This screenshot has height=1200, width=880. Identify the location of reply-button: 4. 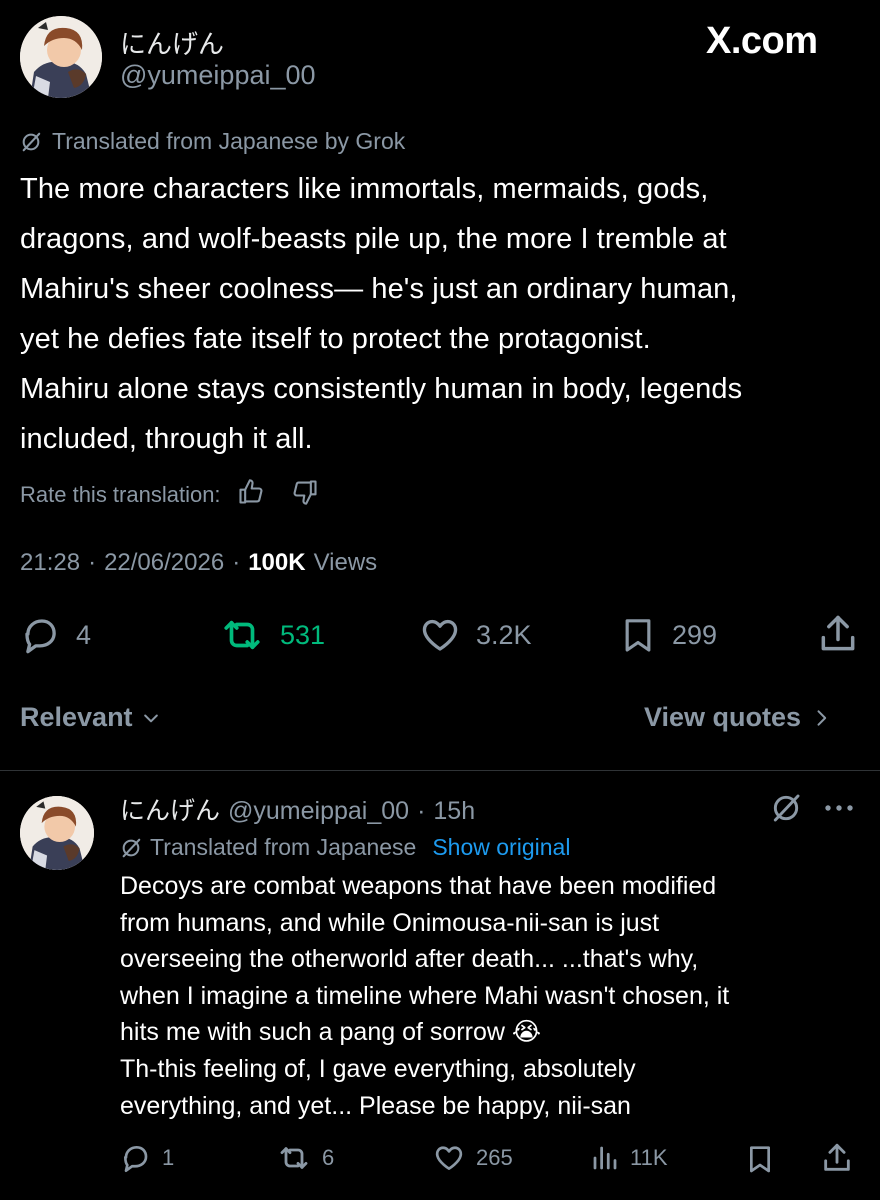
(55, 635).